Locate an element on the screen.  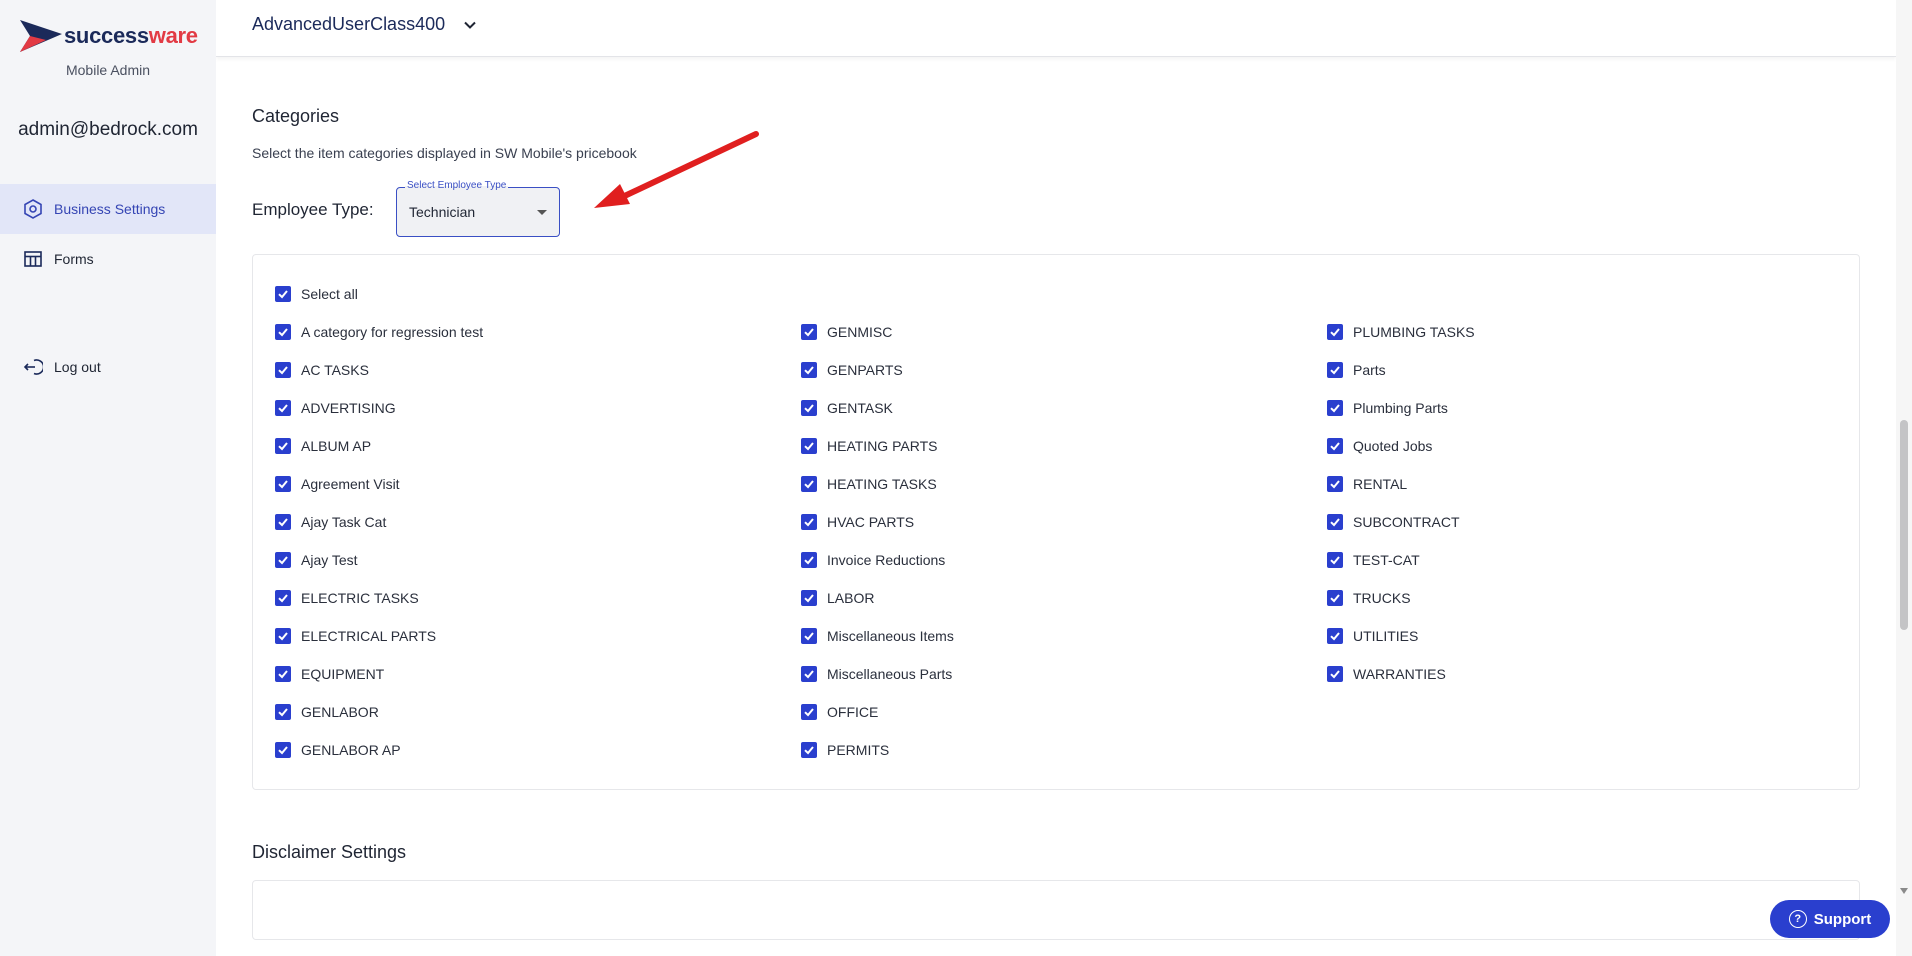
logout-icon is located at coordinates (33, 367).